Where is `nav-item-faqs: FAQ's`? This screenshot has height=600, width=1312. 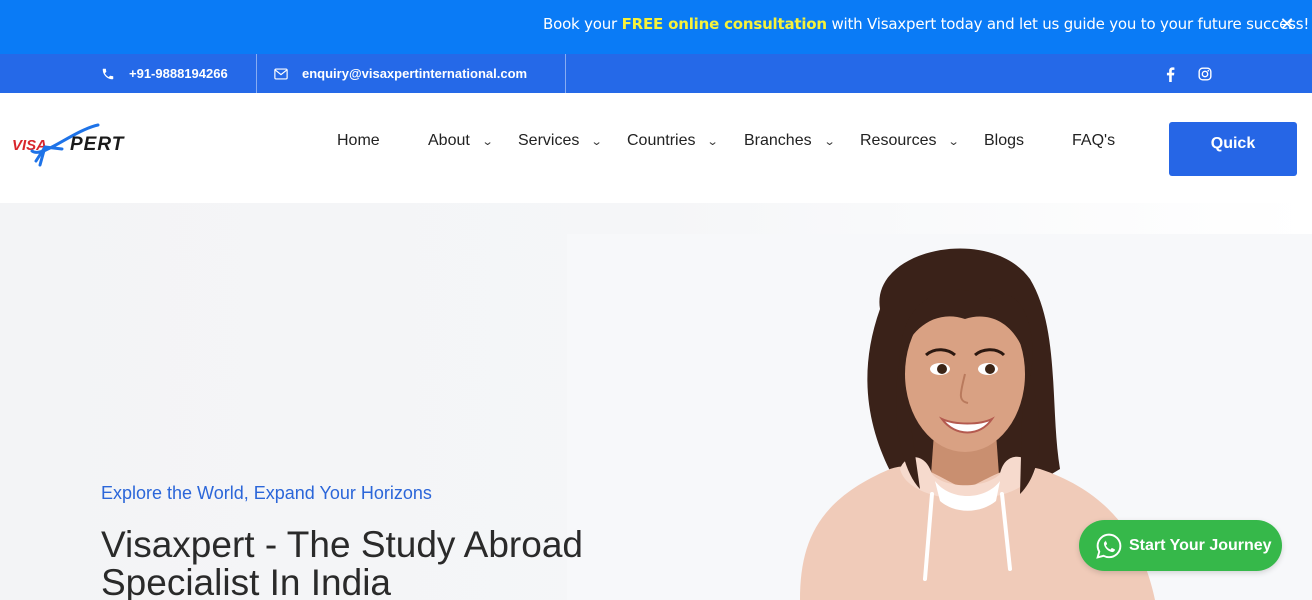
nav-item-faqs: FAQ's is located at coordinates (1093, 141).